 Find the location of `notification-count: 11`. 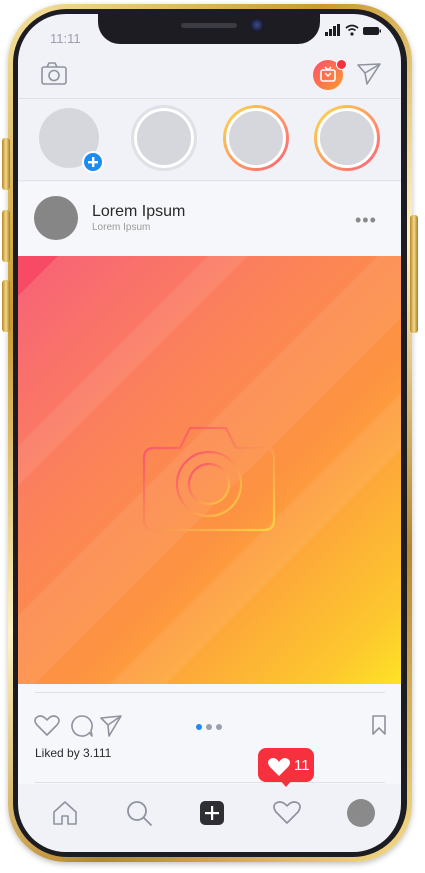

notification-count: 11 is located at coordinates (302, 765).